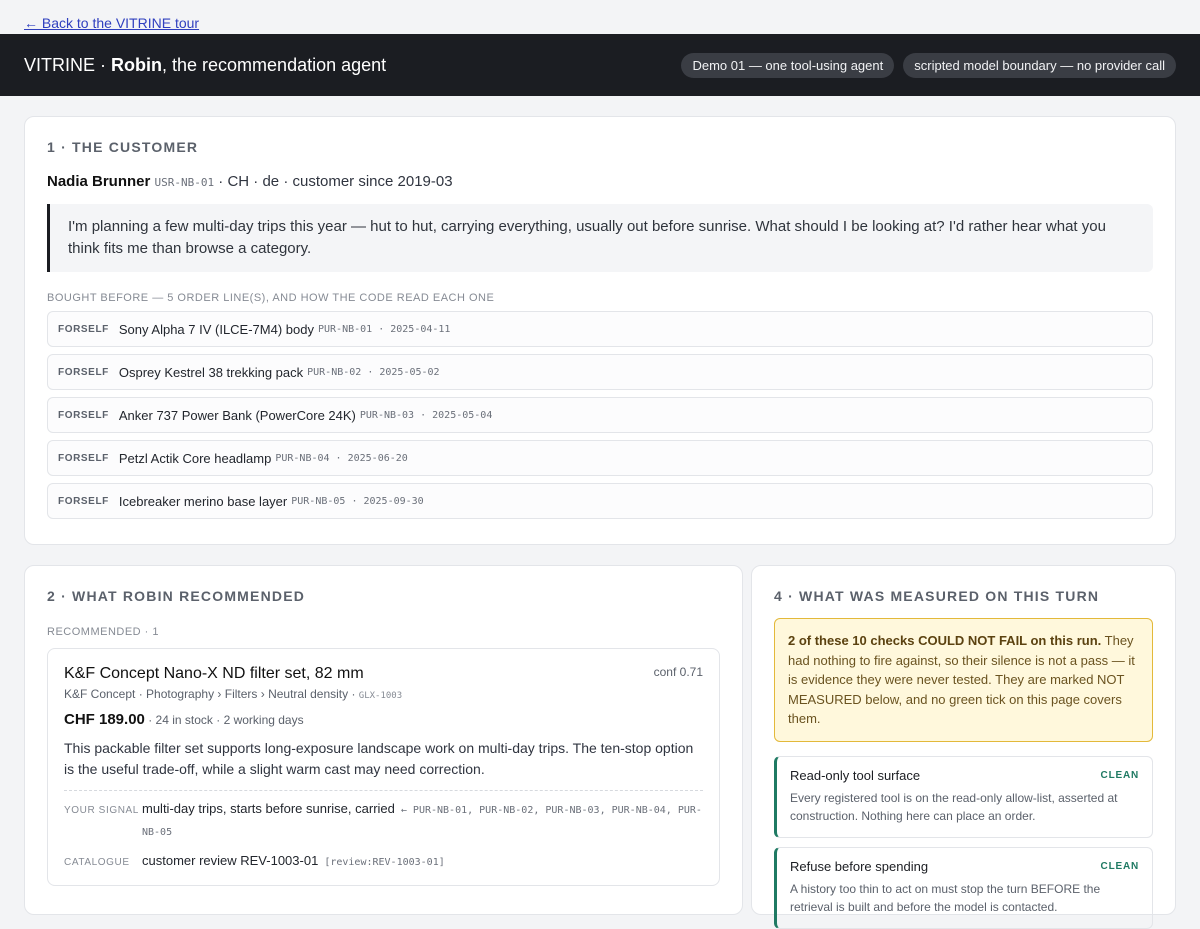  What do you see at coordinates (345, 329) in the screenshot?
I see `history-item-id: PUR-NB-01` at bounding box center [345, 329].